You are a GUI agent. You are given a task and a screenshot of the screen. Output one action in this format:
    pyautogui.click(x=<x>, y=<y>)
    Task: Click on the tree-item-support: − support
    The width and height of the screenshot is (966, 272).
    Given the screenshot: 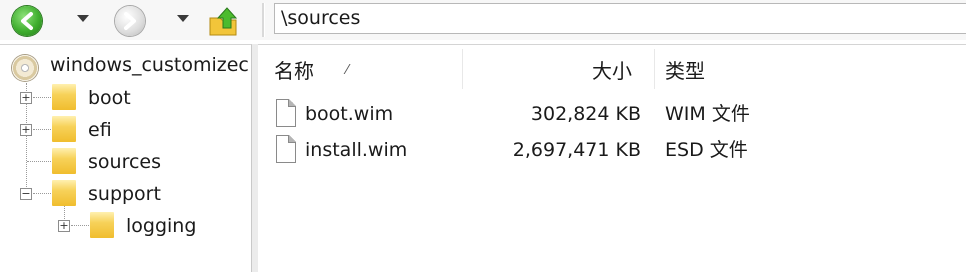 What is the action you would take?
    pyautogui.click(x=125, y=193)
    